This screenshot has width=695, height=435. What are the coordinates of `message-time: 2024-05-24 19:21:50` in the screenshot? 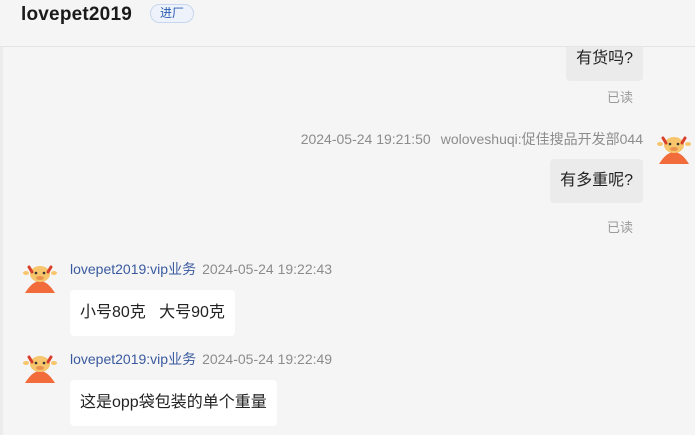 It's located at (365, 139).